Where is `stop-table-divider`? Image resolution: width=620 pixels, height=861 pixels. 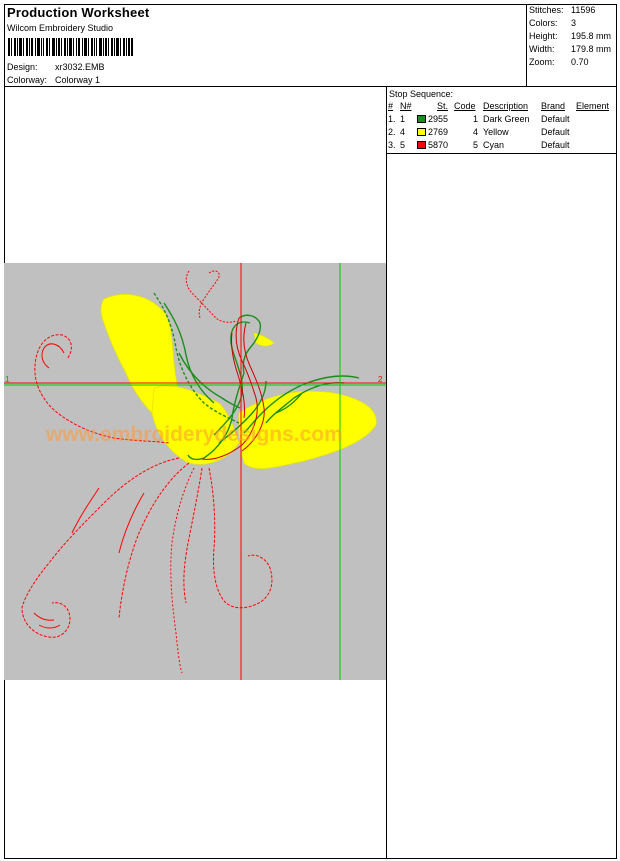
stop-table-divider is located at coordinates (501, 153).